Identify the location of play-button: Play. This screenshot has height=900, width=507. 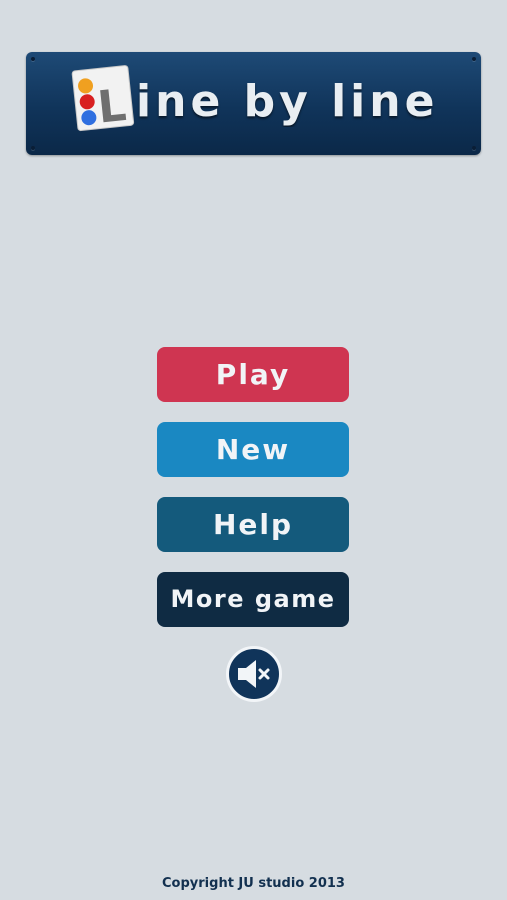
(253, 374).